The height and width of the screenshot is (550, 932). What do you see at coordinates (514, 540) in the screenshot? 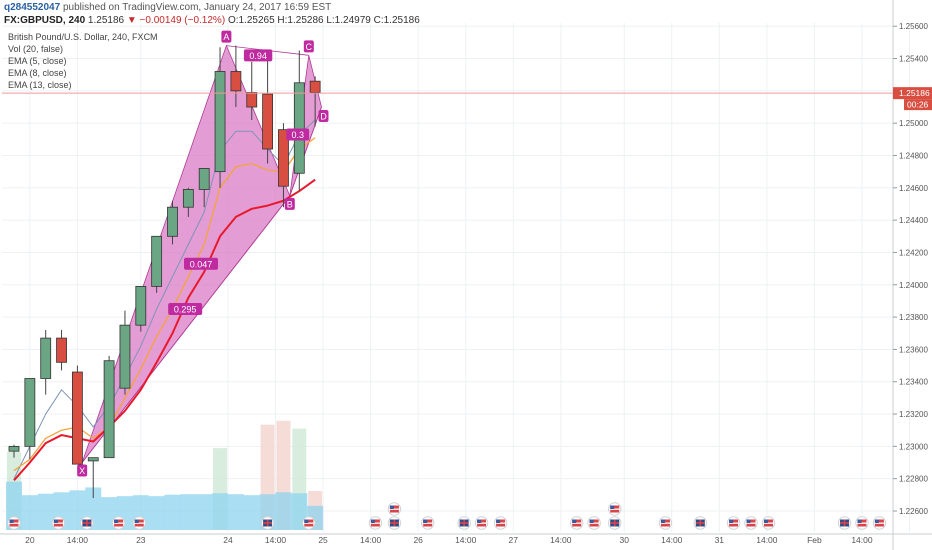
I see `x-tick-label: 27` at bounding box center [514, 540].